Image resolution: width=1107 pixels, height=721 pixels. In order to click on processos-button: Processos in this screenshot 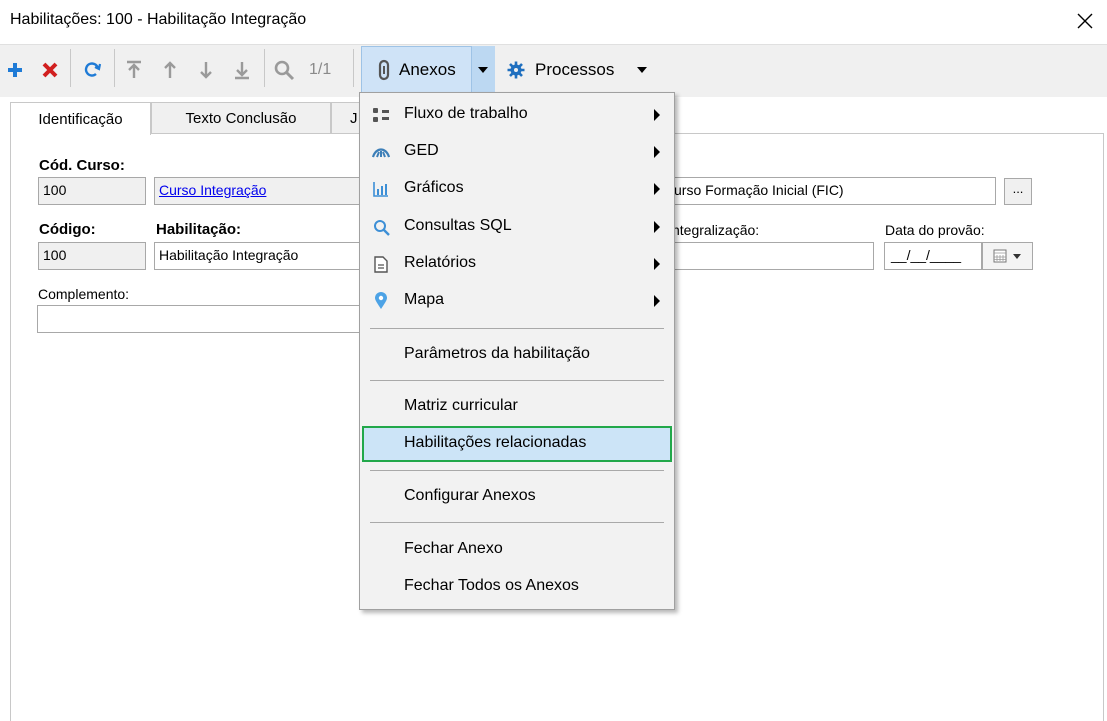, I will do `click(574, 70)`.